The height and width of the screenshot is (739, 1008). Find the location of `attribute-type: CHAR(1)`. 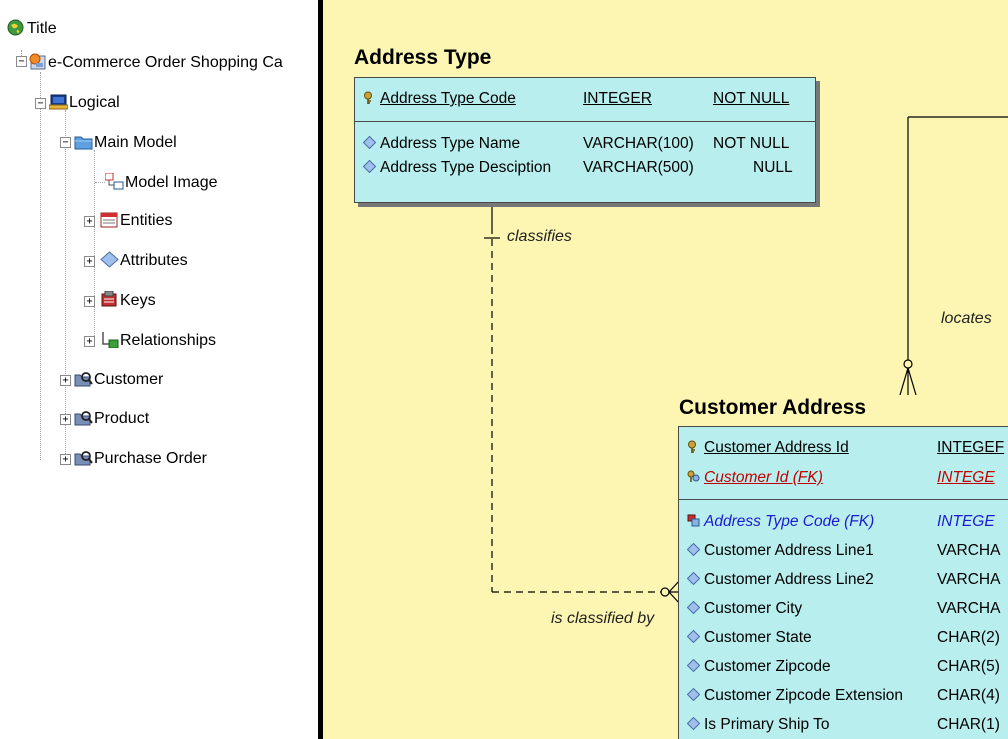

attribute-type: CHAR(1) is located at coordinates (968, 724).